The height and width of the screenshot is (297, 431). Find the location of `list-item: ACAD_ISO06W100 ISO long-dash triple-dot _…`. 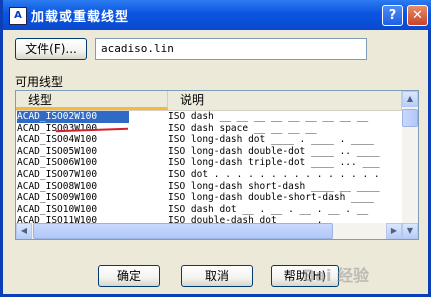

list-item: ACAD_ISO06W100 ISO long-dash triple-dot _… is located at coordinates (209, 163).